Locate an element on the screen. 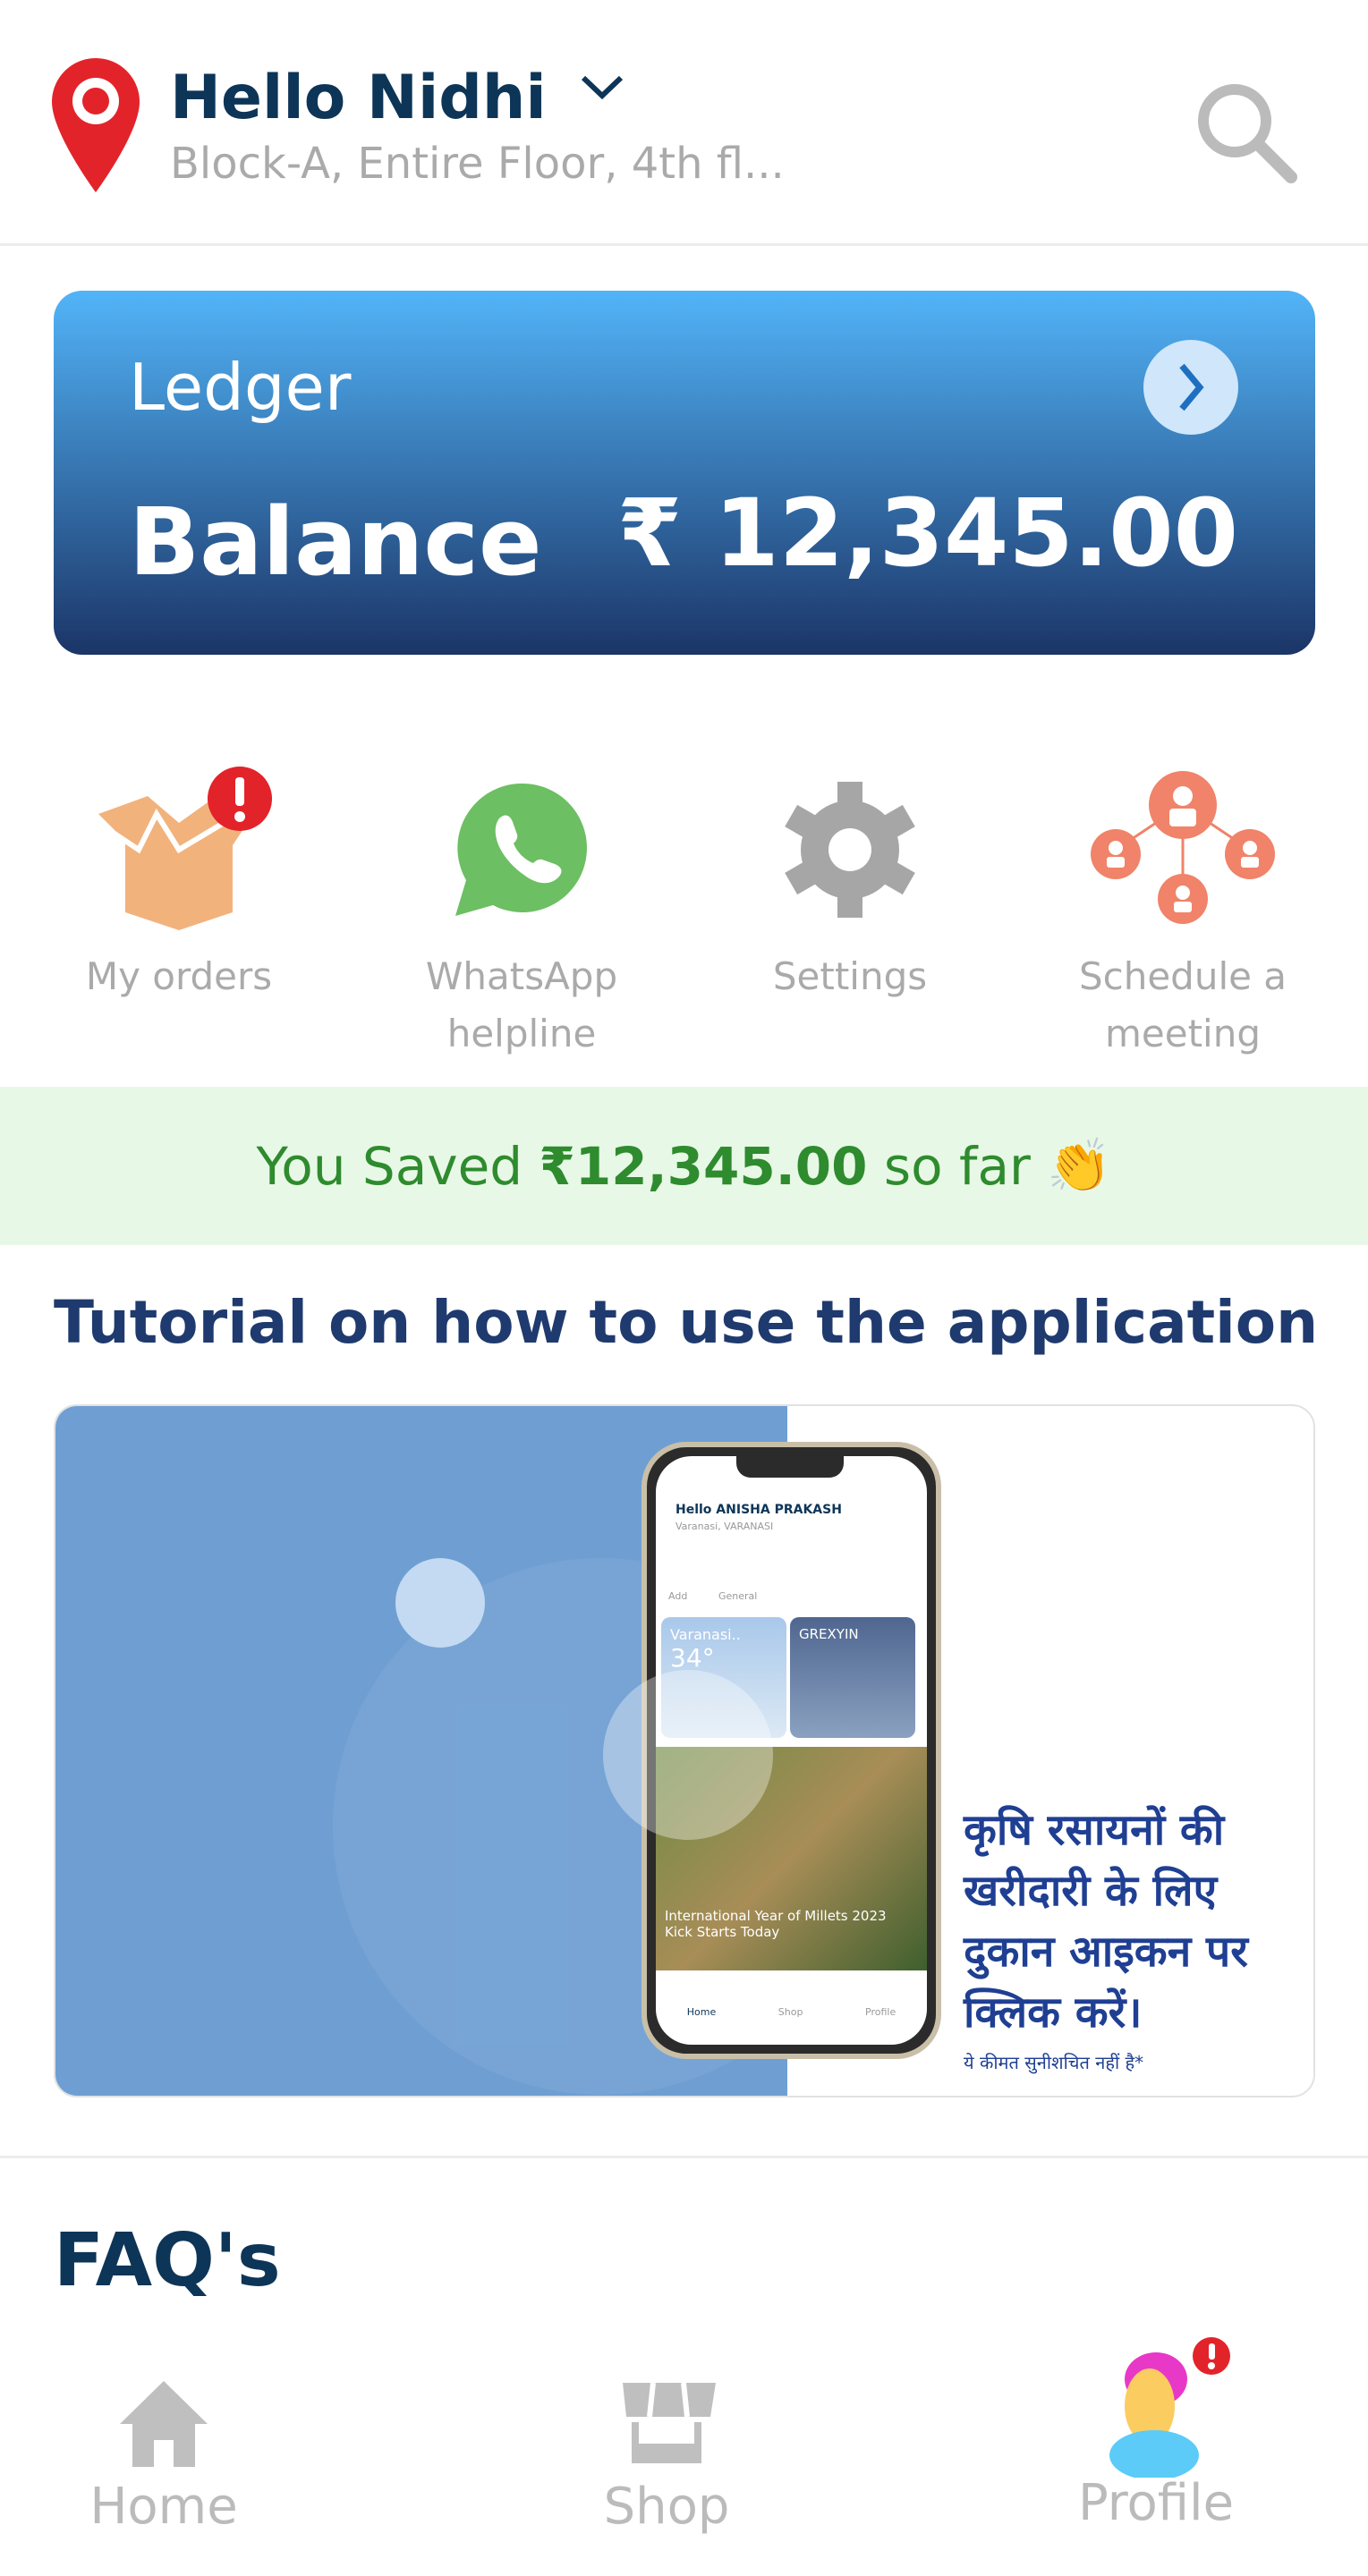 The image size is (1368, 2576). mock-general: General is located at coordinates (738, 1596).